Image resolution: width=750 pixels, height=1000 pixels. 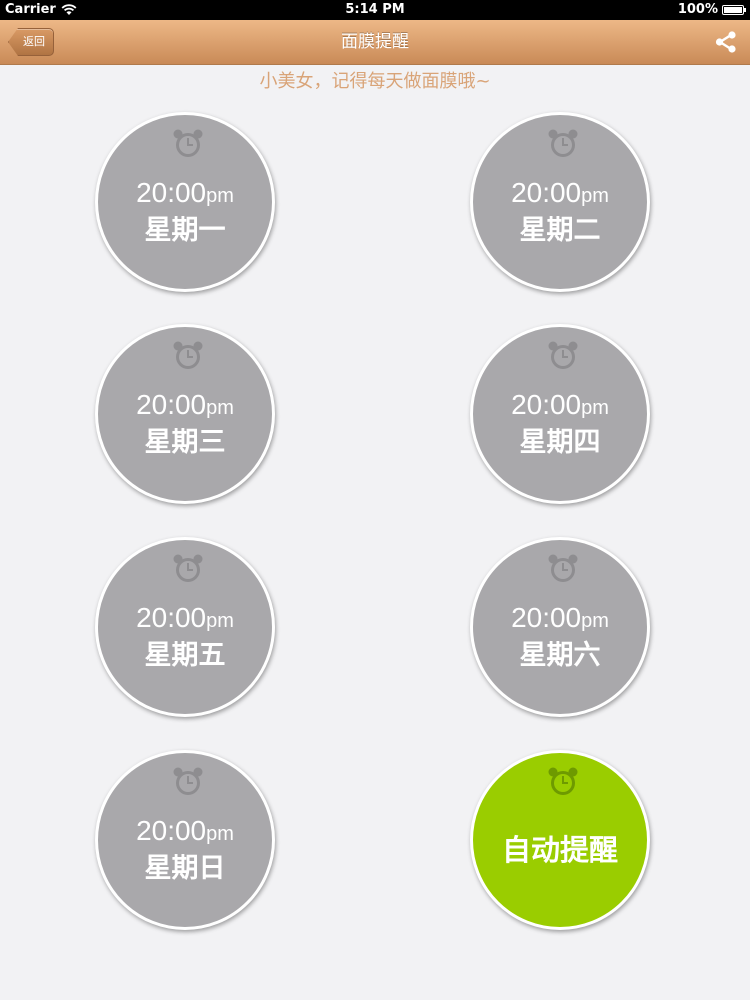 I want to click on weekday-label: 星期一, so click(x=185, y=230).